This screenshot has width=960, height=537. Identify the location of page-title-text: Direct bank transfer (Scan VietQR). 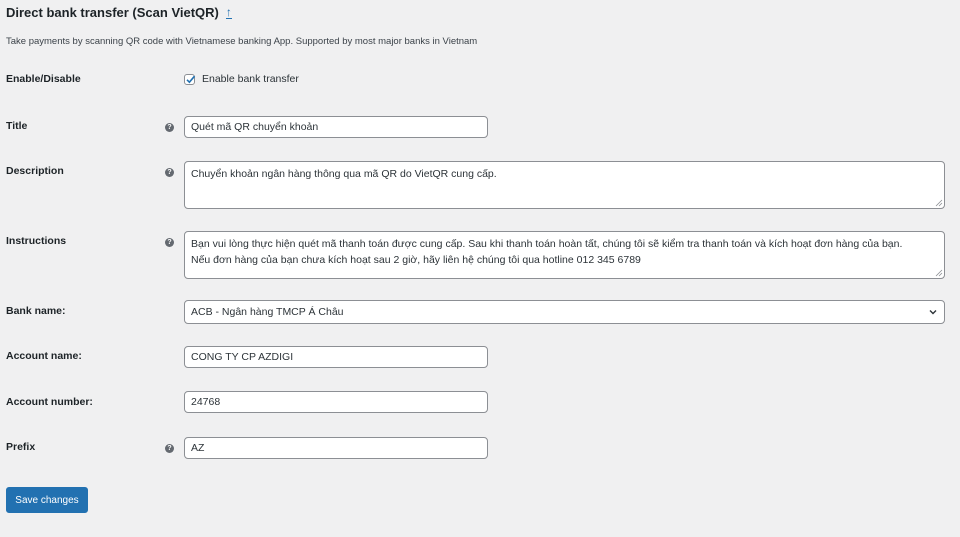
(112, 12).